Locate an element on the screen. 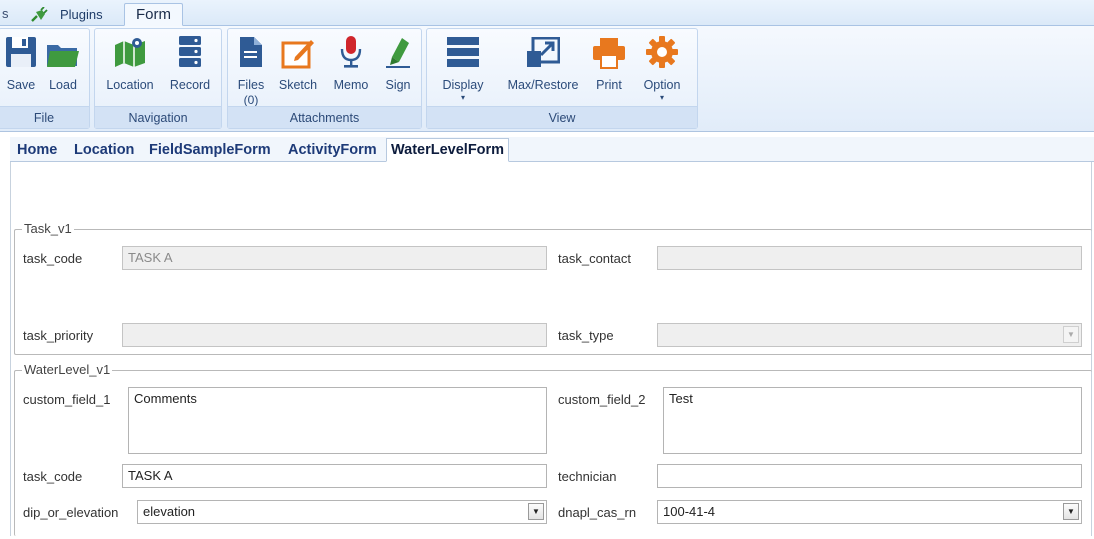 The image size is (1094, 539). display-icon is located at coordinates (463, 52).